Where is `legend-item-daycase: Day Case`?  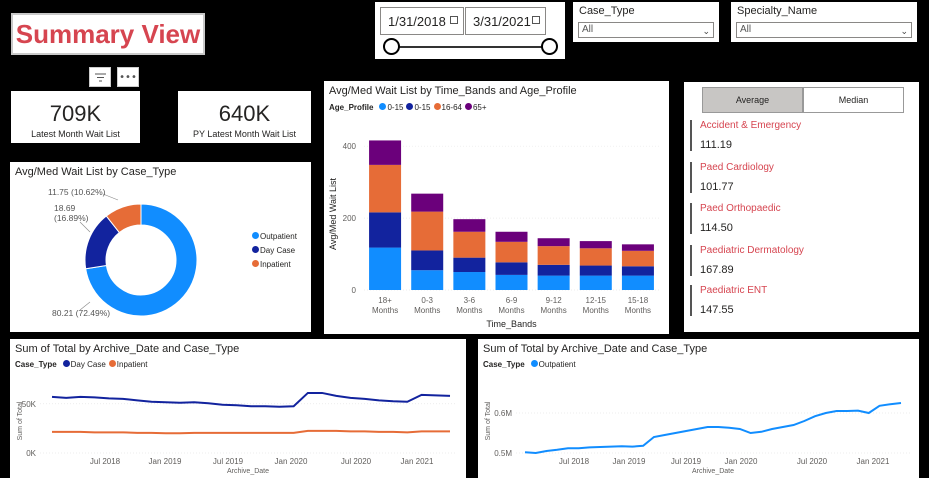 legend-item-daycase: Day Case is located at coordinates (273, 250).